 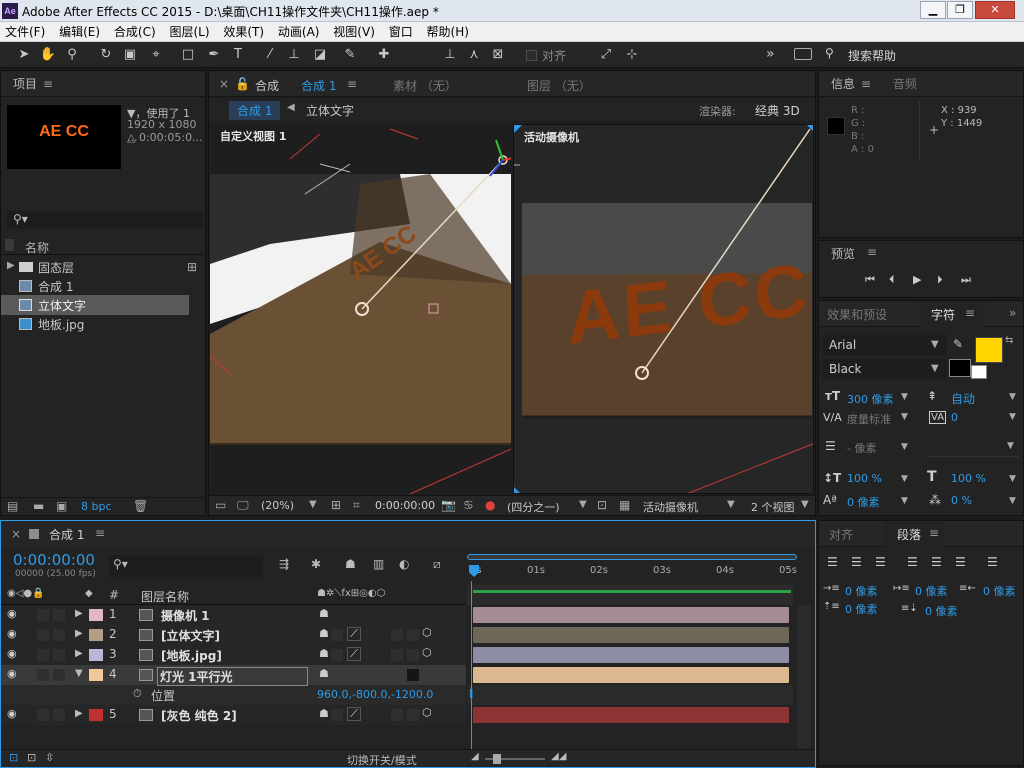 What do you see at coordinates (602, 505) in the screenshot?
I see `roi-icon: ⊡` at bounding box center [602, 505].